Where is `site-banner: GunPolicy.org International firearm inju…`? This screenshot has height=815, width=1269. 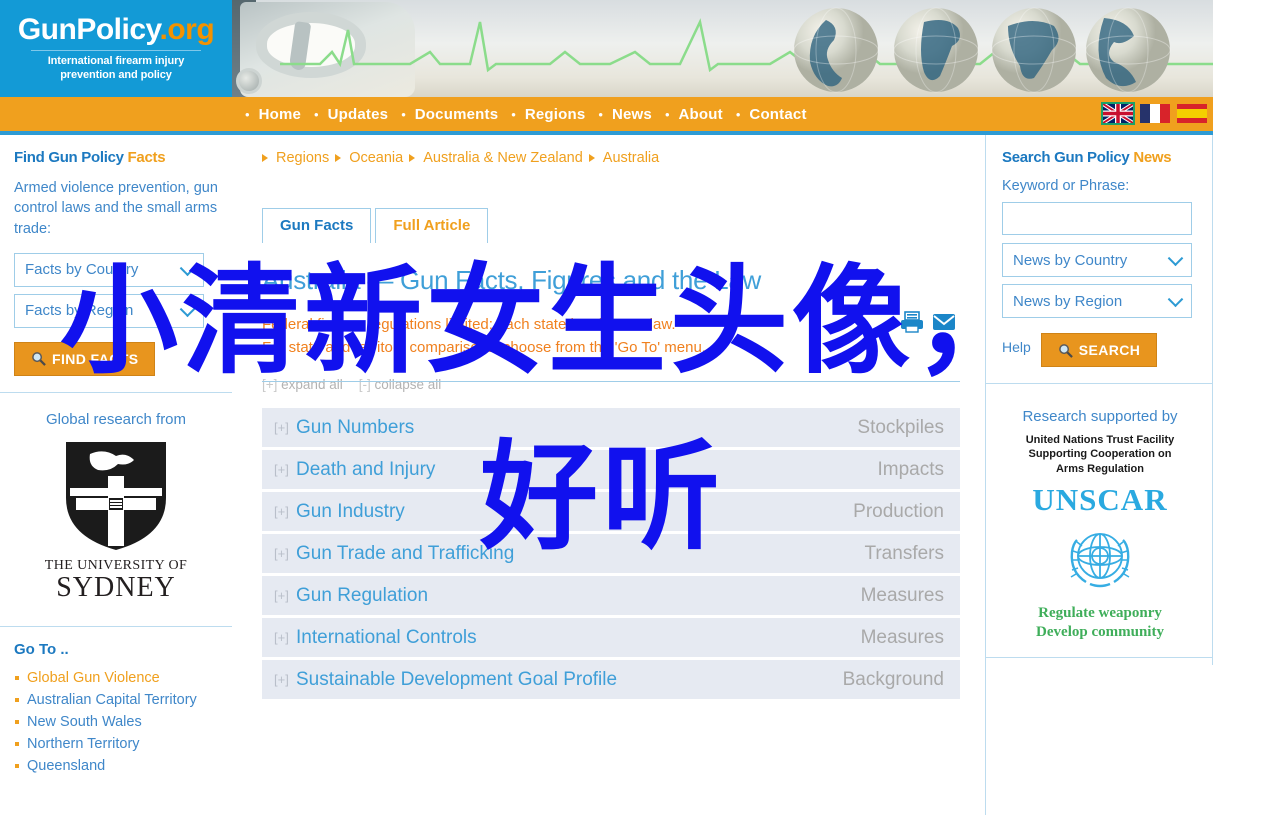 site-banner: GunPolicy.org International firearm inju… is located at coordinates (606, 48).